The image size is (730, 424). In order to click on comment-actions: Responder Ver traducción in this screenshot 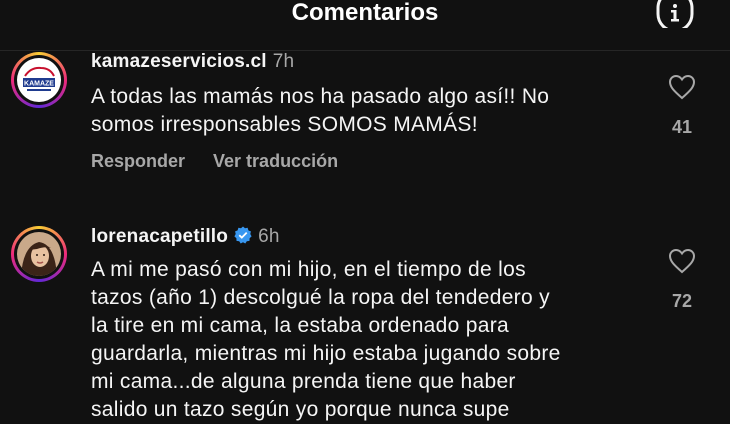, I will do `click(228, 161)`.